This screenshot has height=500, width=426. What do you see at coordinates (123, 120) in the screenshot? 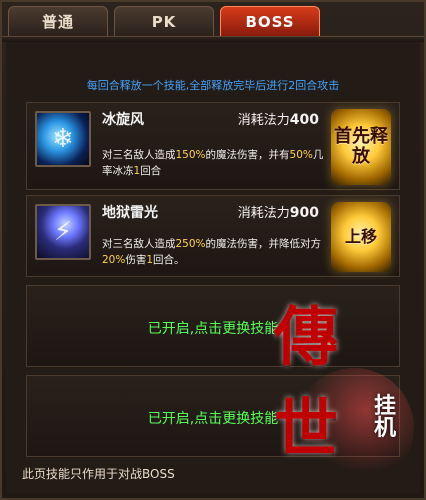
I see `skill-name: 冰旋风` at bounding box center [123, 120].